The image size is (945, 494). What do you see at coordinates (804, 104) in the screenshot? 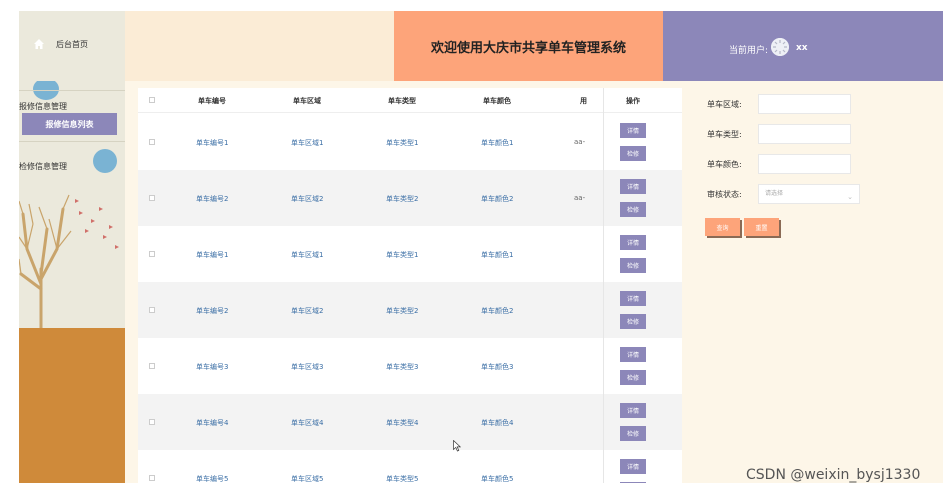
I see `filter-area-input` at bounding box center [804, 104].